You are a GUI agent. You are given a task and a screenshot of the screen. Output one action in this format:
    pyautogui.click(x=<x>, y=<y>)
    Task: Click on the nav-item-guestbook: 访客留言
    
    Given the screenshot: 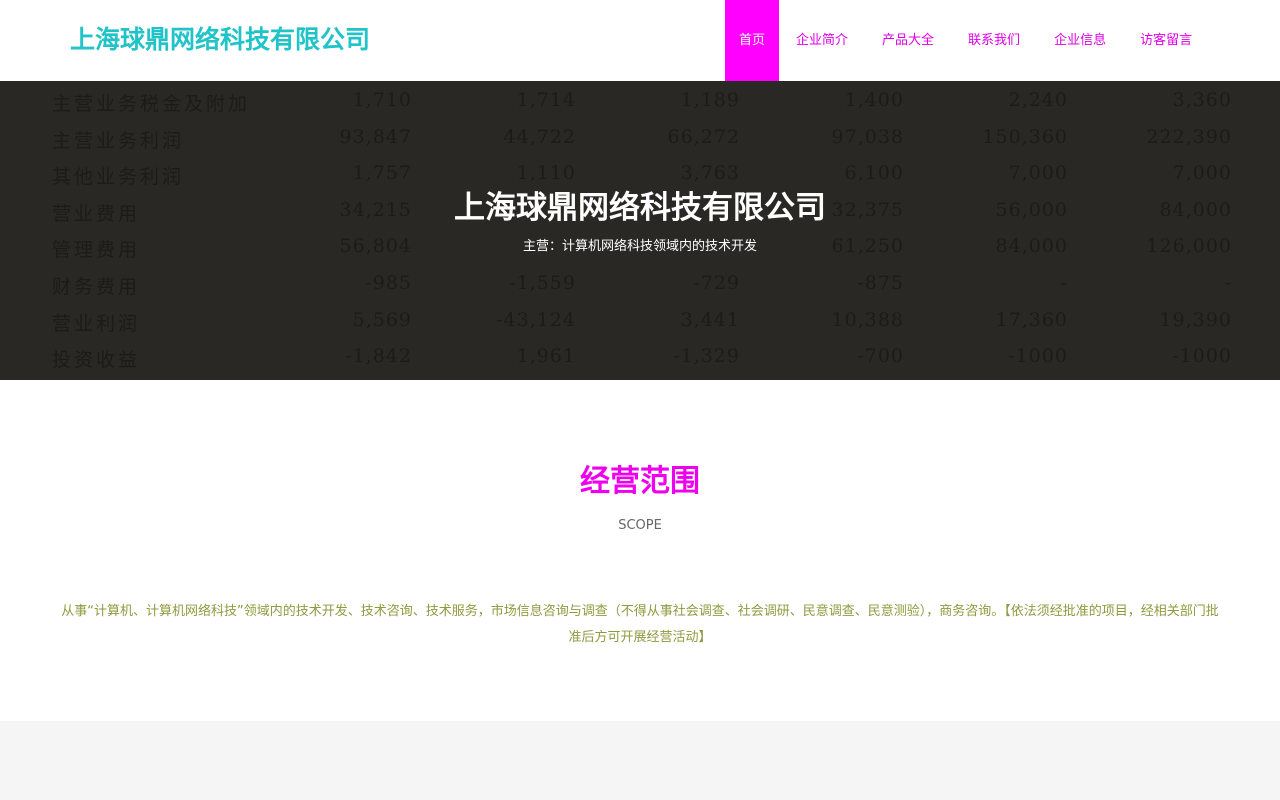 What is the action you would take?
    pyautogui.click(x=1166, y=40)
    